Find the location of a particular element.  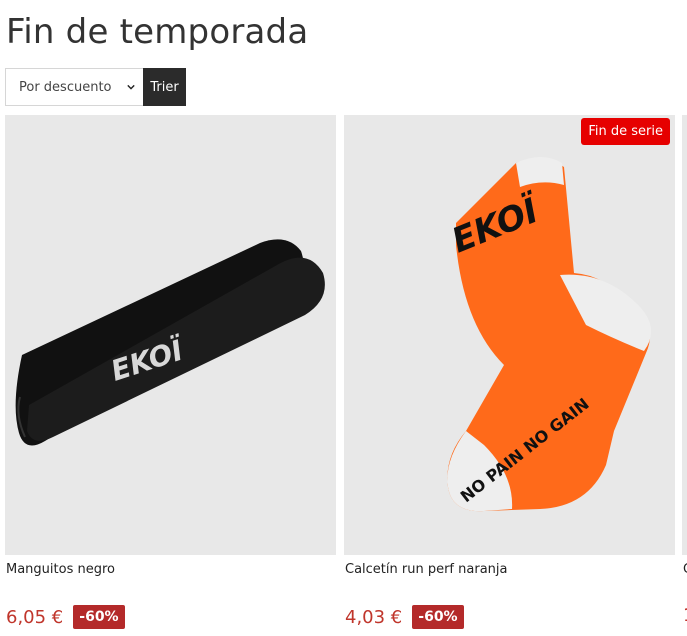

page-title: Fin de temporada is located at coordinates (157, 32).